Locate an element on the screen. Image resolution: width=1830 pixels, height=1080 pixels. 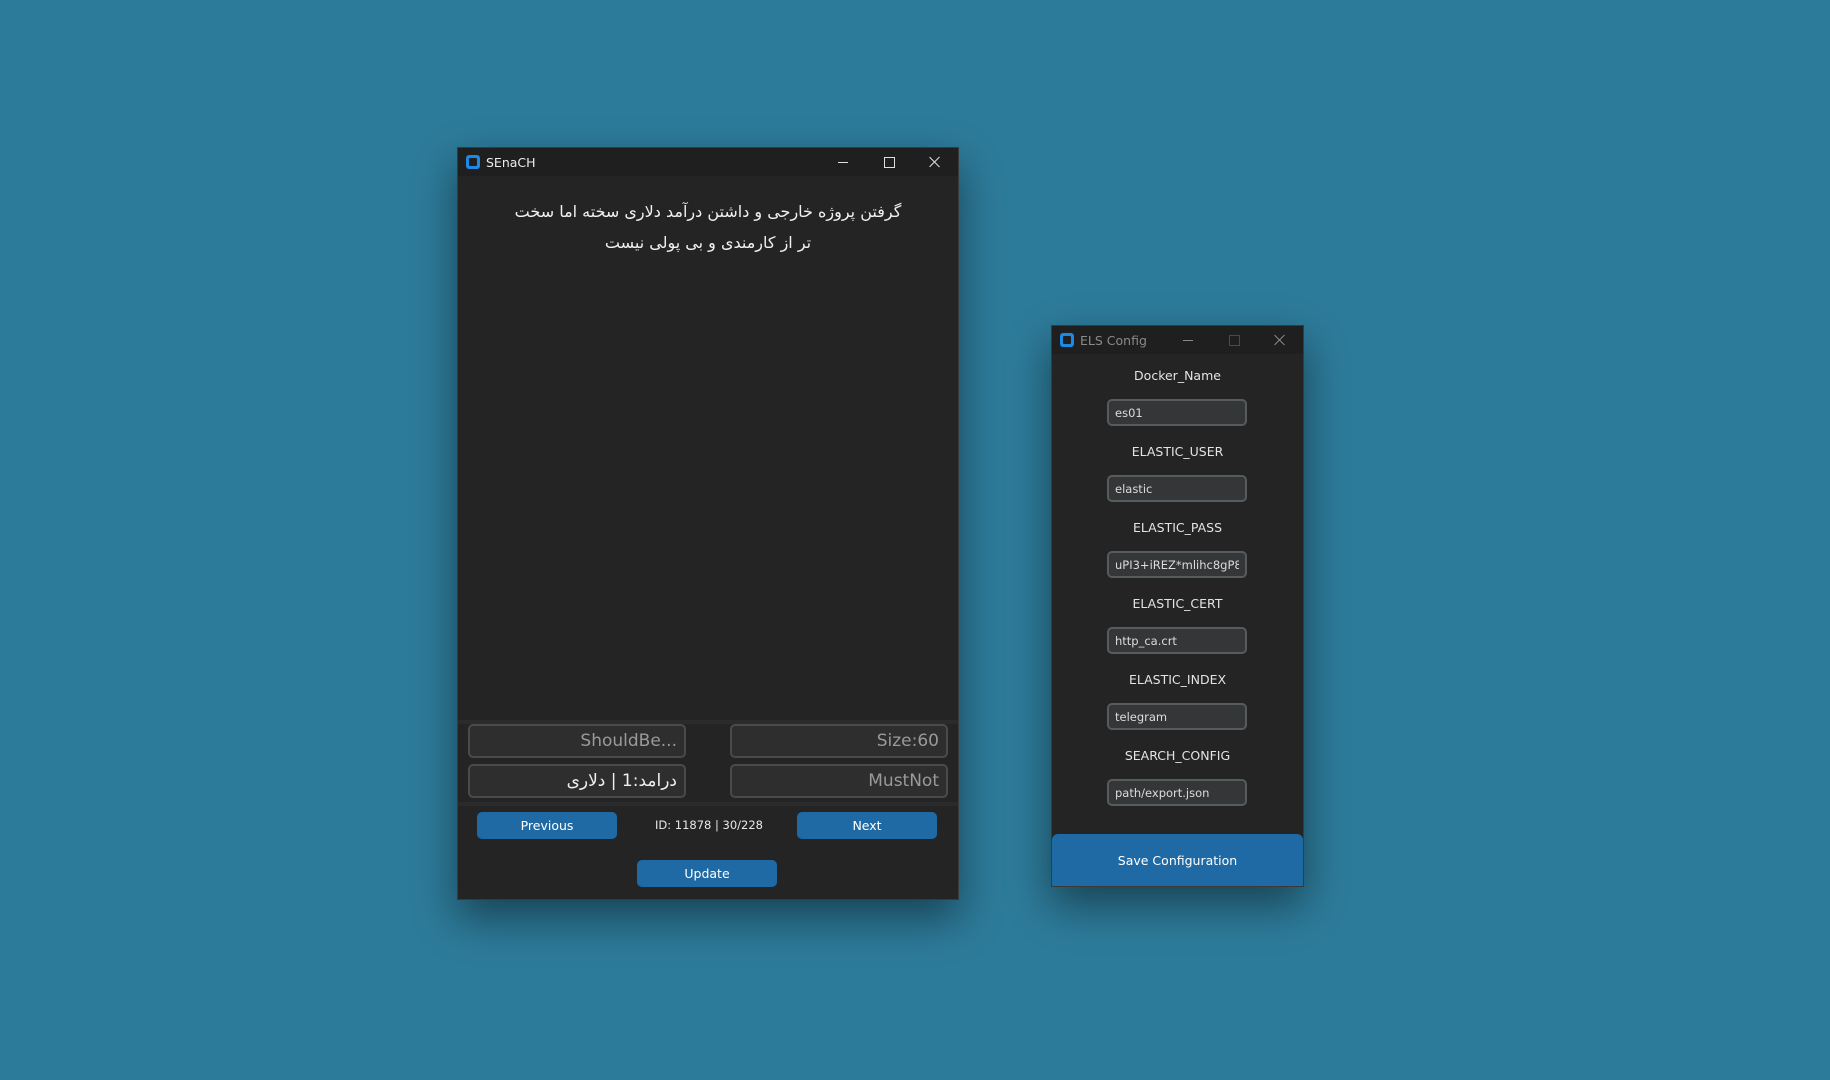
search-config-input is located at coordinates (1177, 792).